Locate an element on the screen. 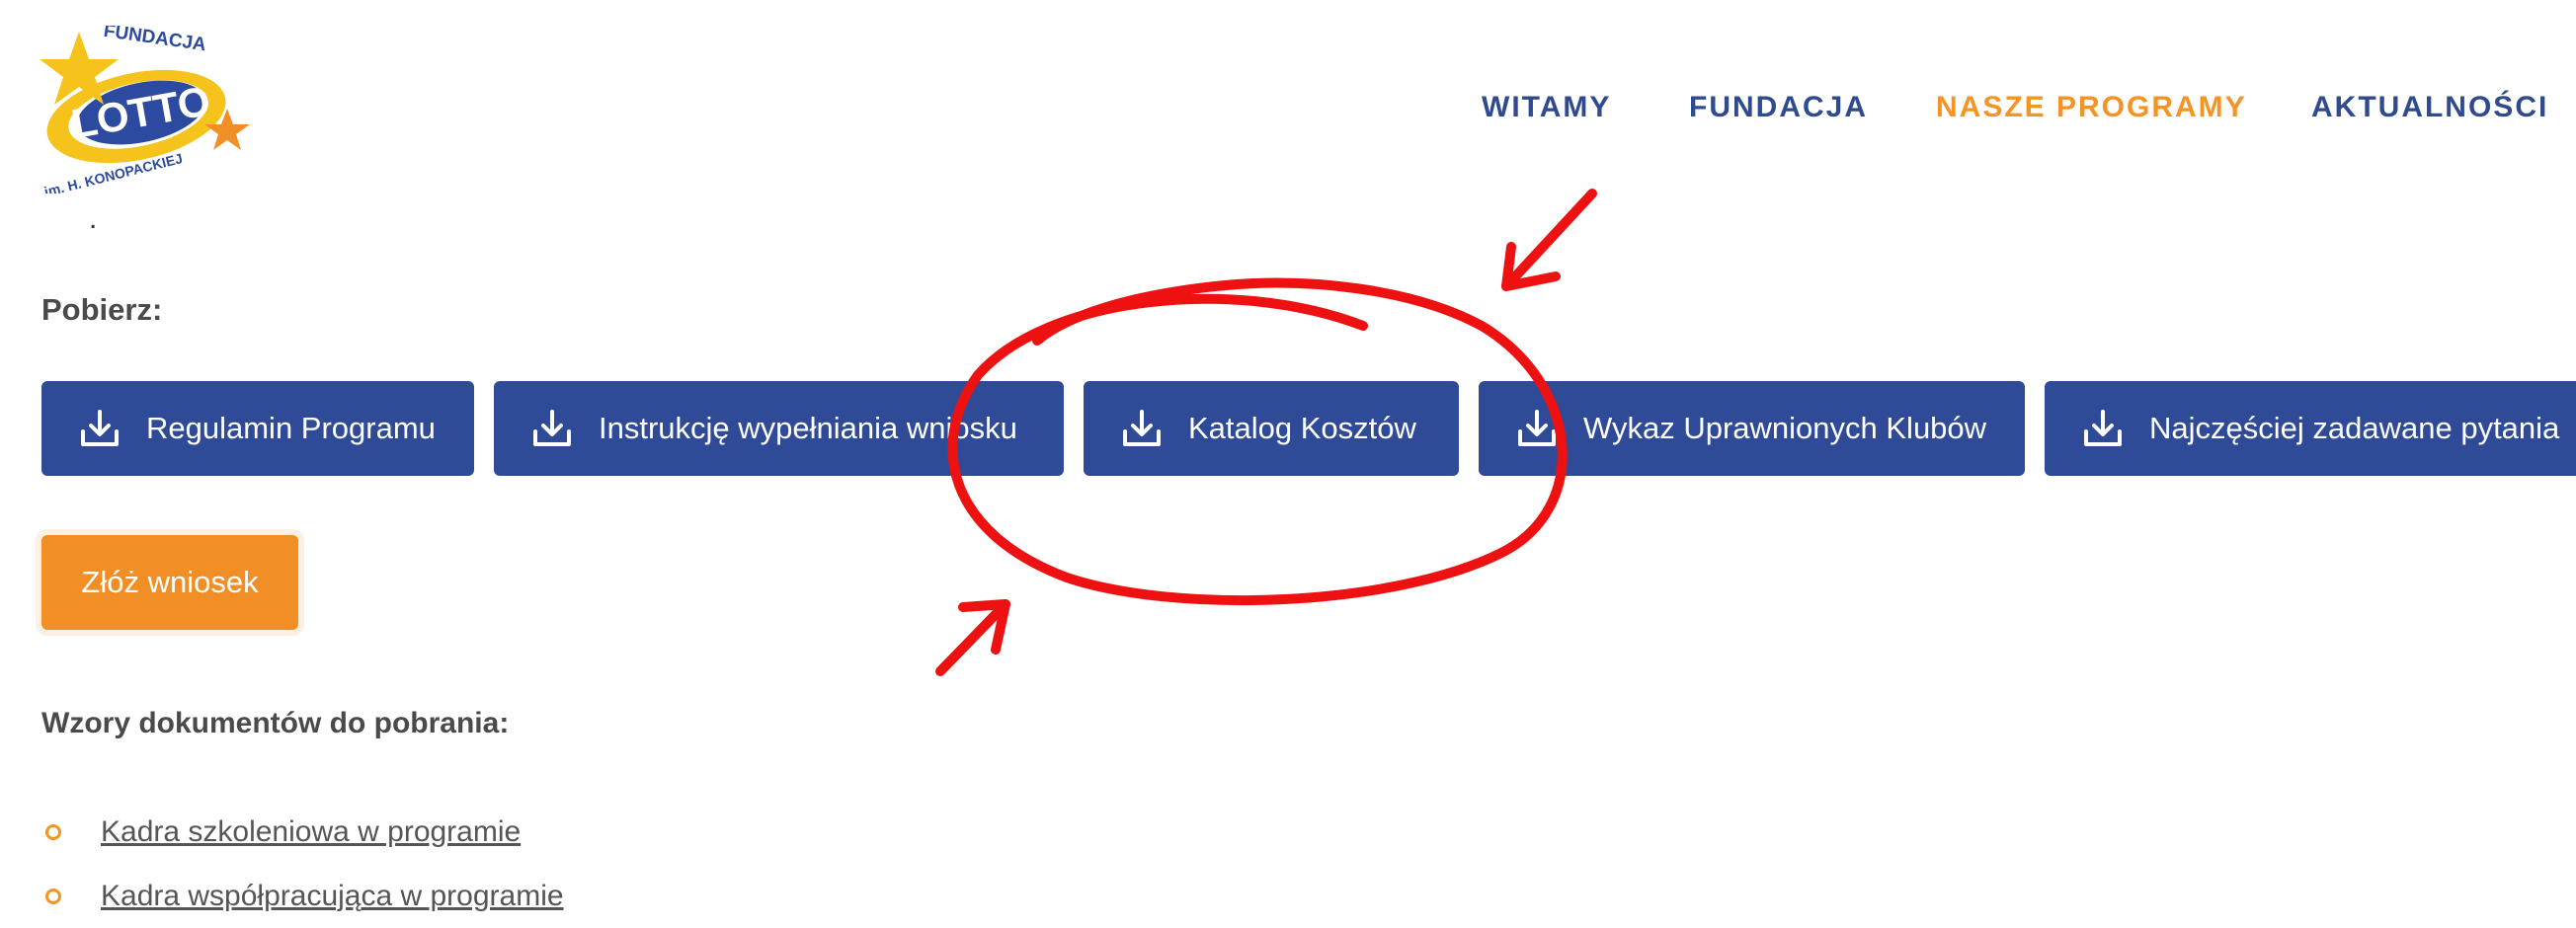 The height and width of the screenshot is (928, 2576). download-heading: Pobierz: is located at coordinates (102, 310).